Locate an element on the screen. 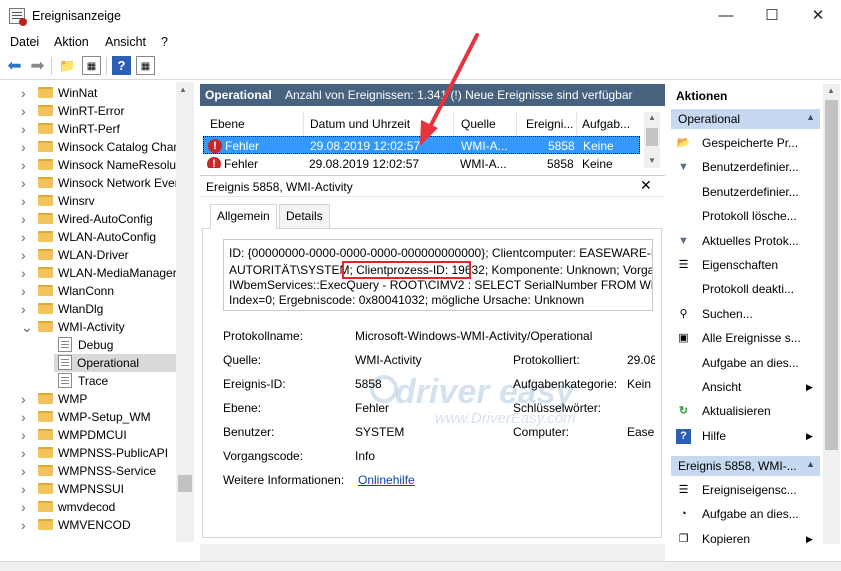 Image resolution: width=841 pixels, height=571 pixels. back-arrow-icon: ⬅ is located at coordinates (14, 65).